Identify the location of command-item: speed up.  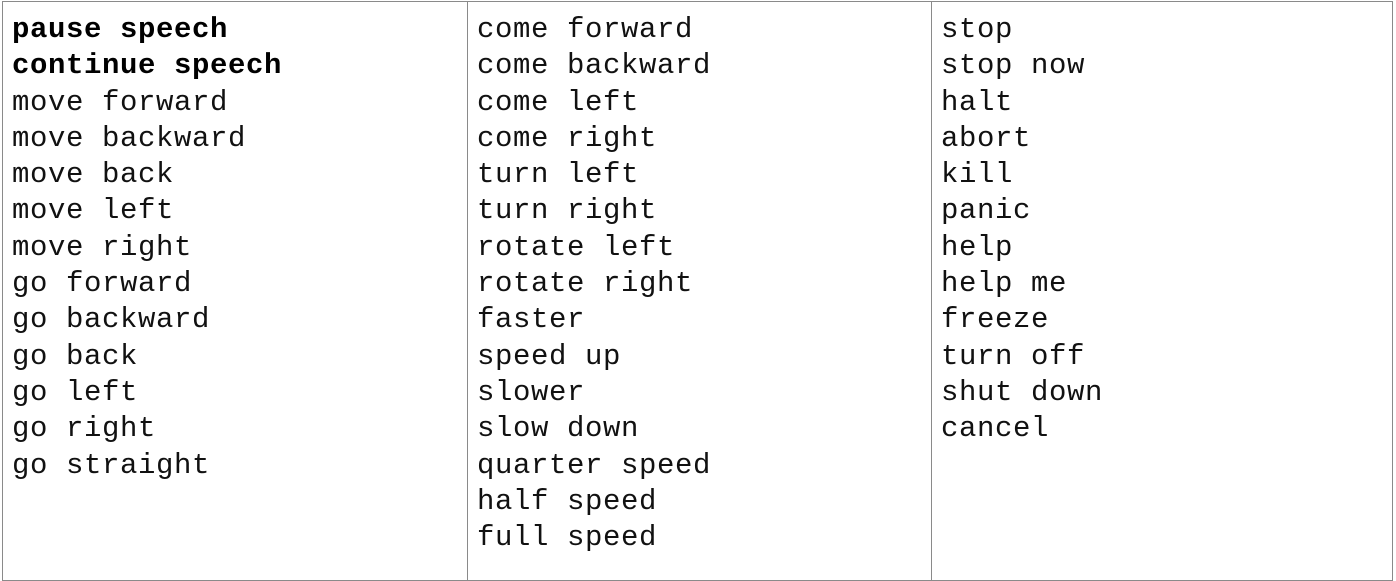
(549, 356).